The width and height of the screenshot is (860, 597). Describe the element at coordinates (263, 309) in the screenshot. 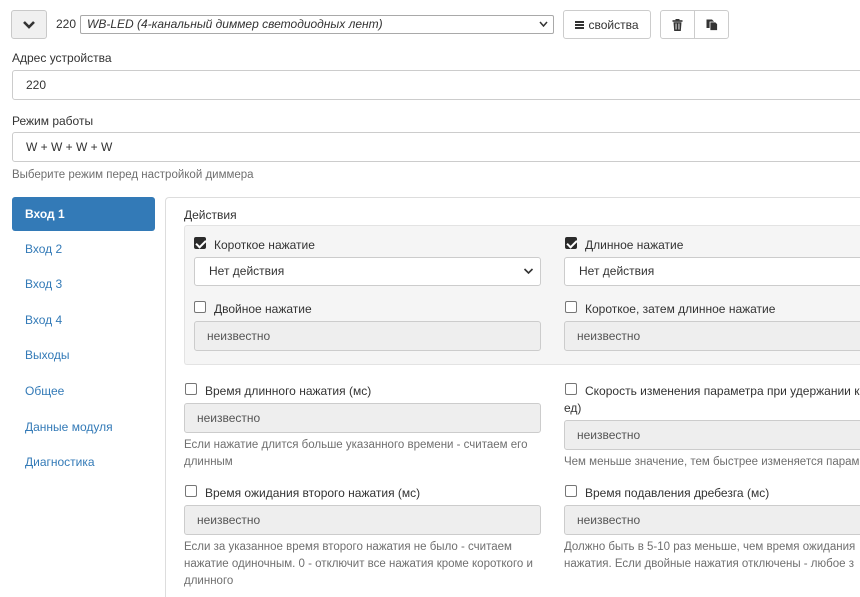

I see `double-press-label: Двойное нажатие` at that location.